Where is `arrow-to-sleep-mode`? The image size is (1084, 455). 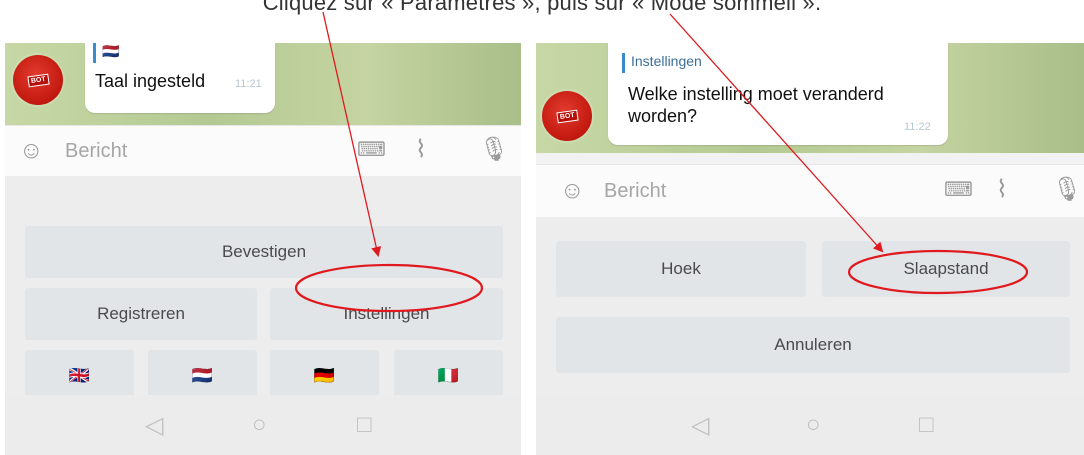
arrow-to-sleep-mode is located at coordinates (776, 133).